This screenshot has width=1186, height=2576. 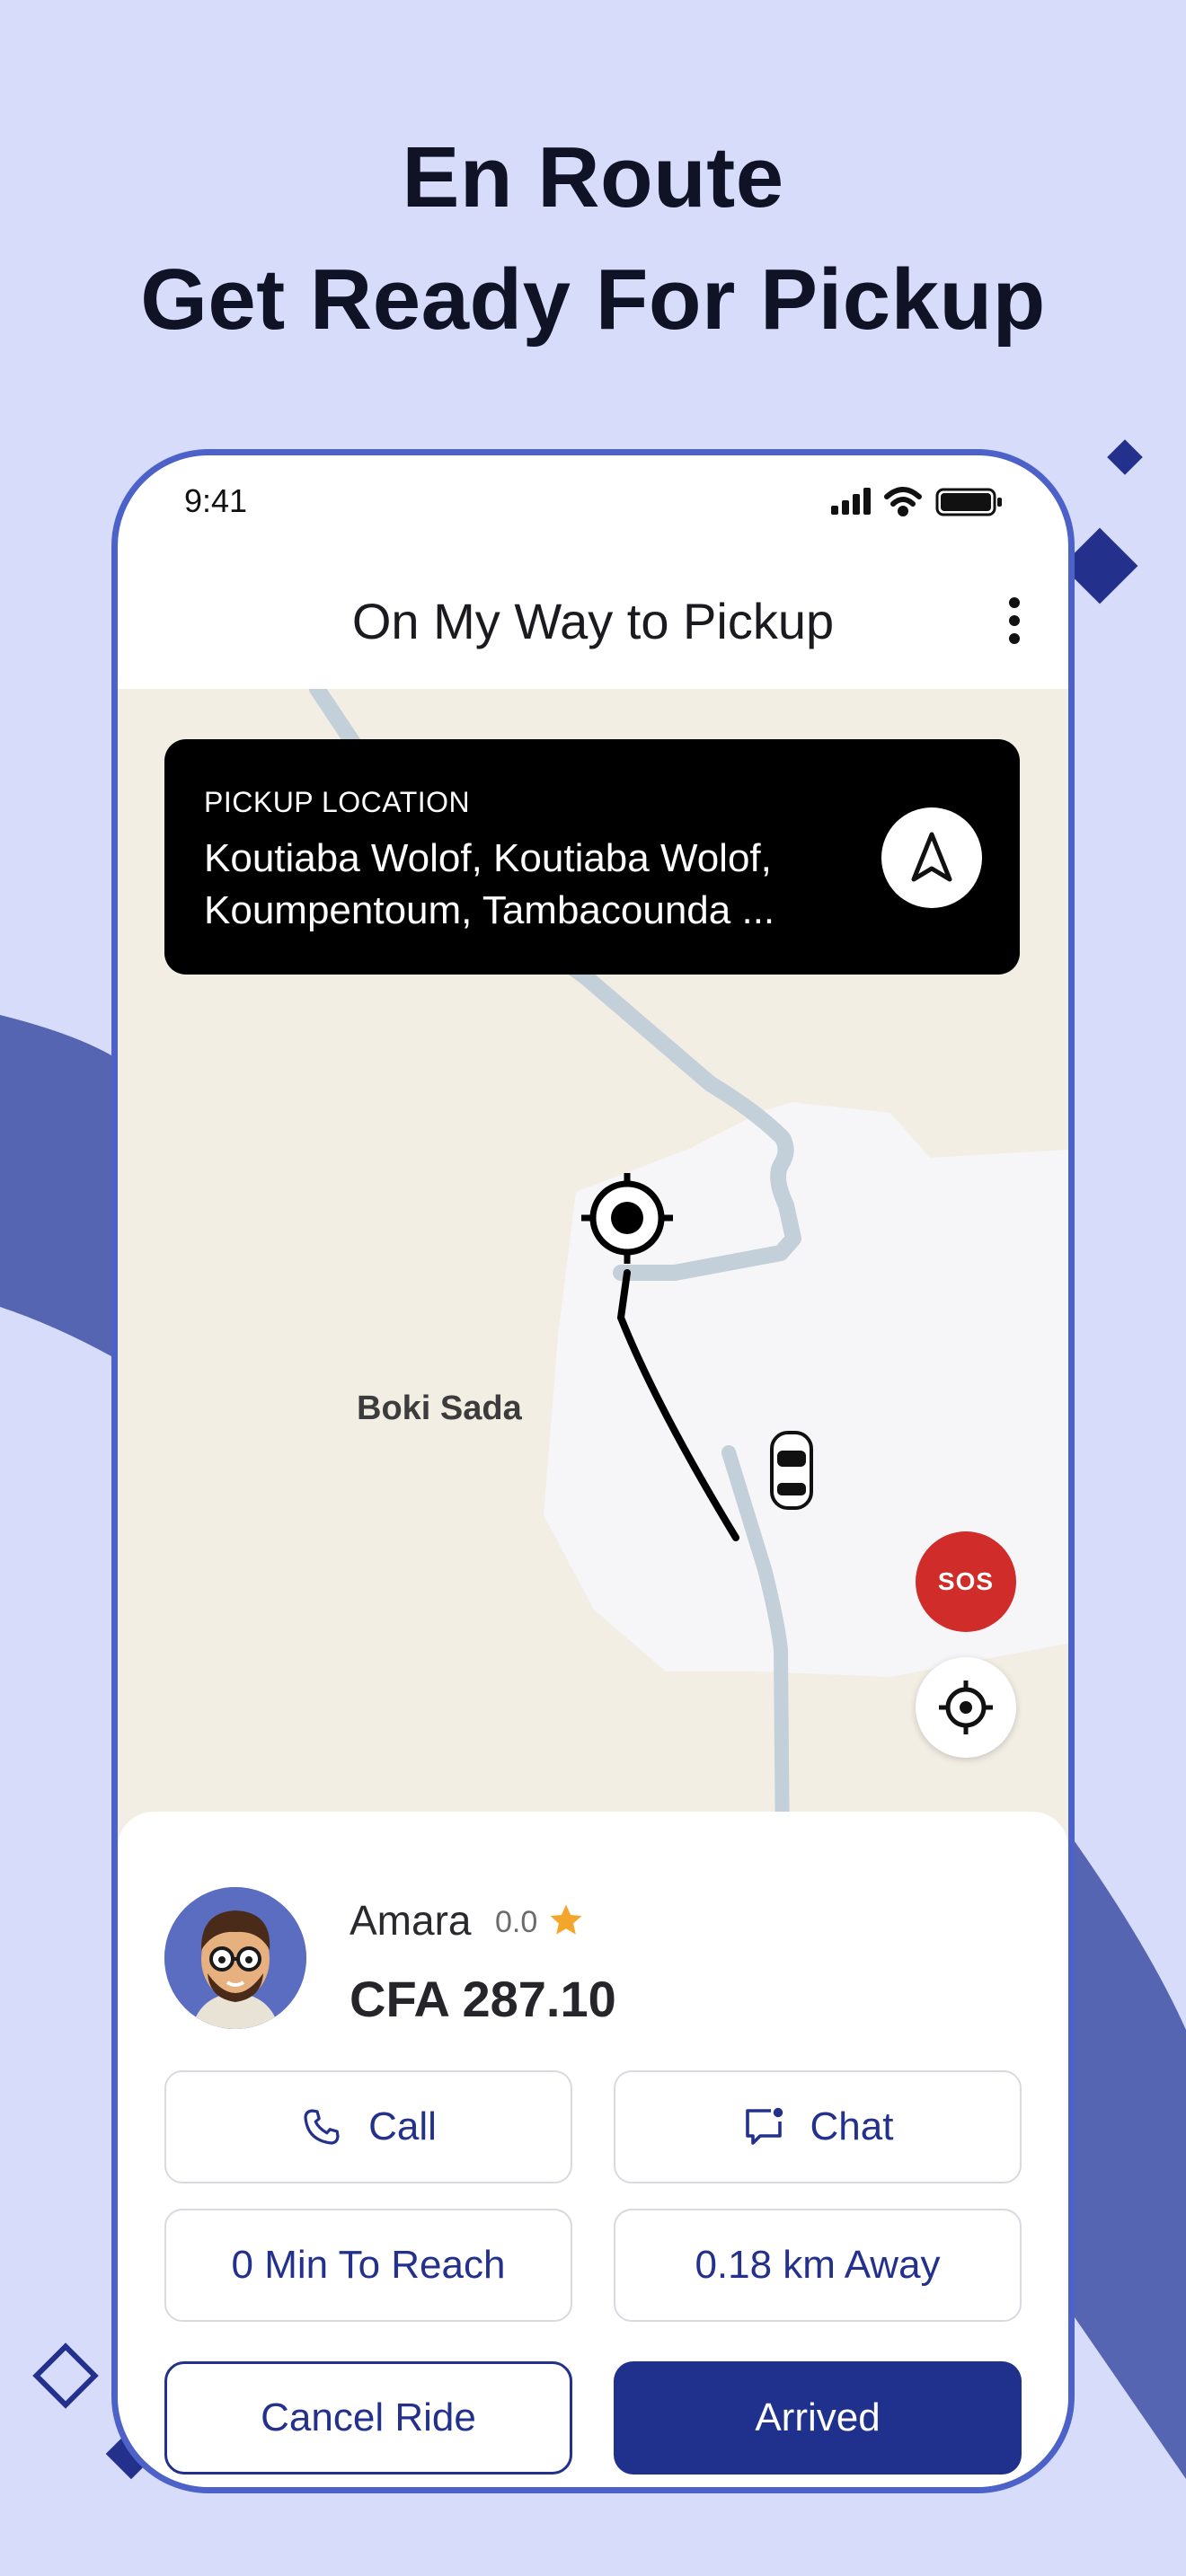 I want to click on headline-line-1: En Route, so click(x=593, y=177).